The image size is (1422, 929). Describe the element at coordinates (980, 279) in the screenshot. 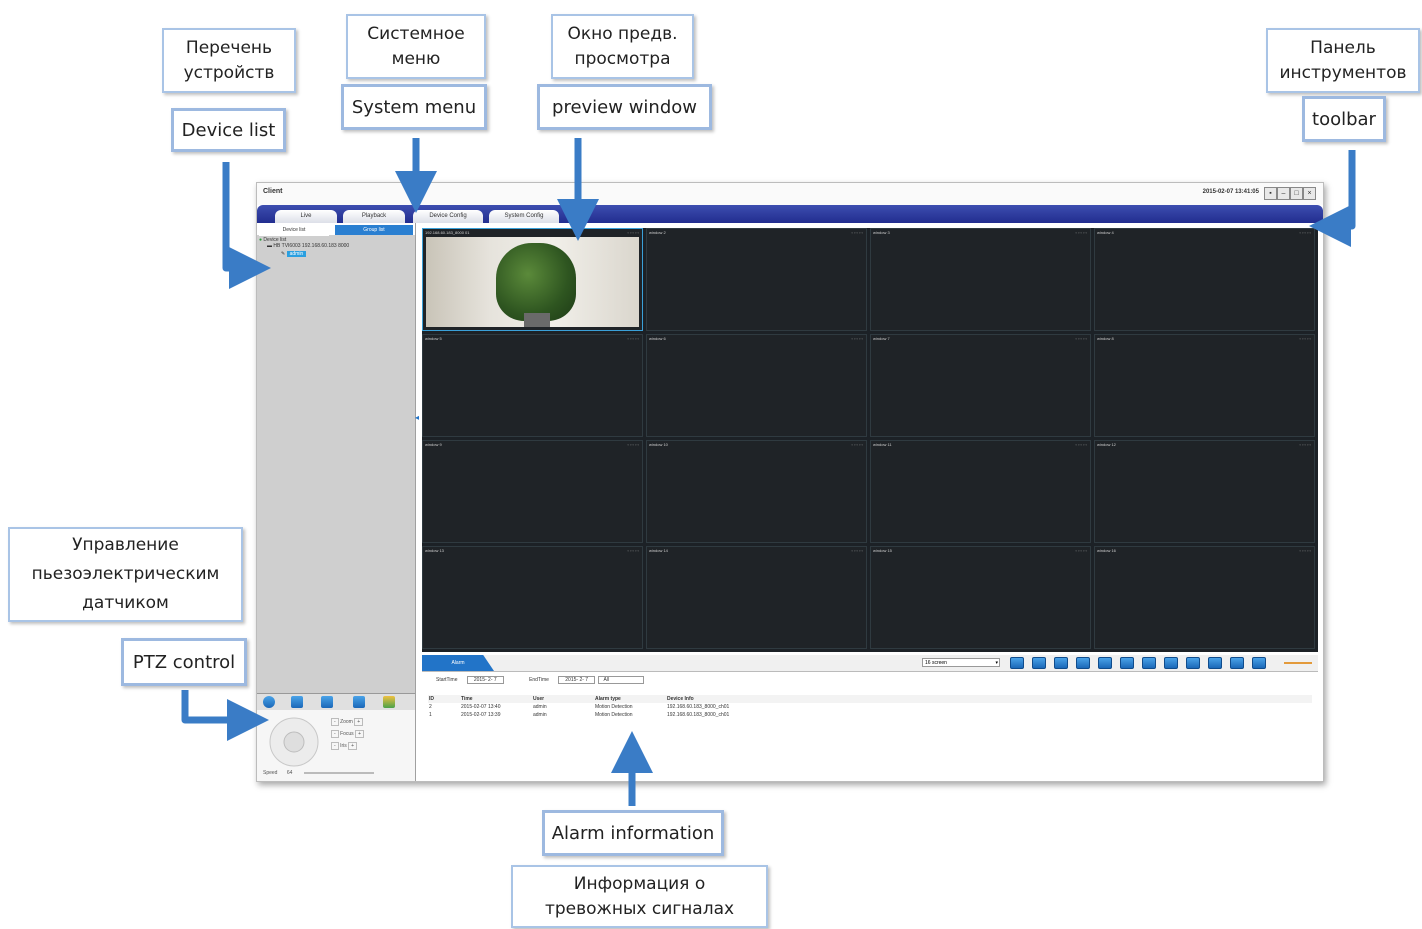

I see `preview-cell: window 3 ▫ ▫ ▫ ▫ ▫` at that location.